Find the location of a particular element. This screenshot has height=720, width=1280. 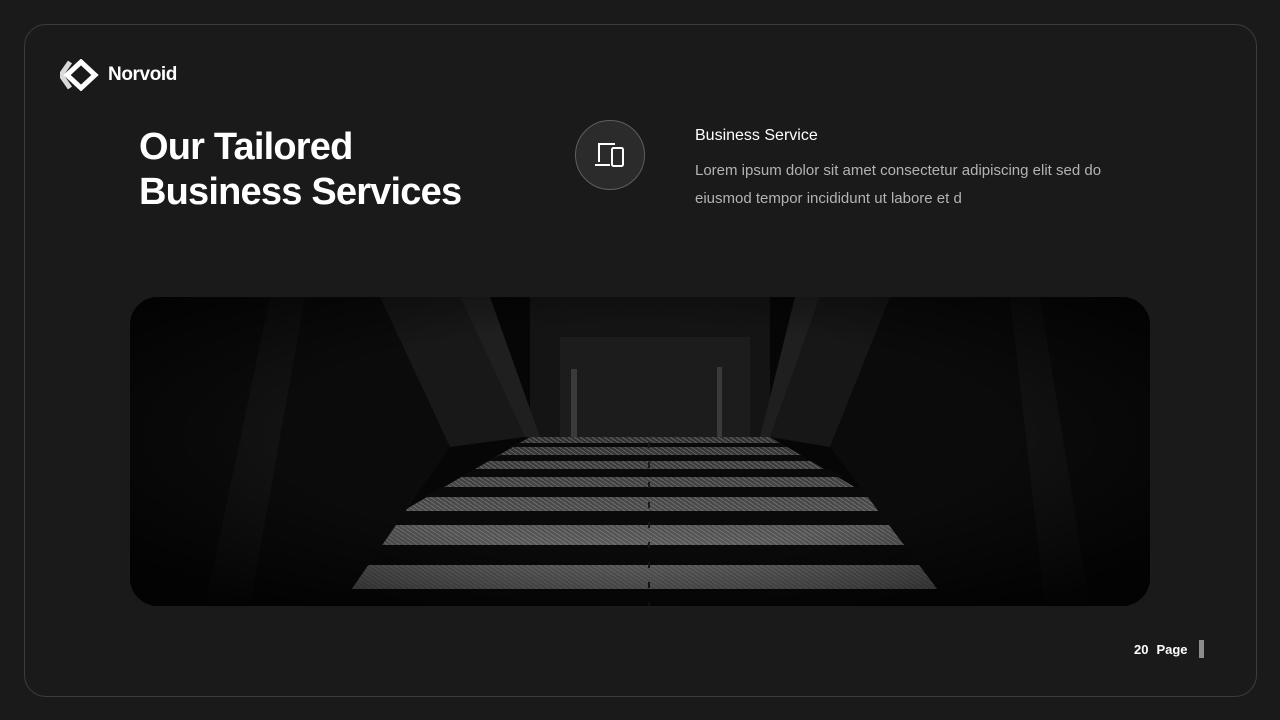

page-label: Page is located at coordinates (1172, 649).